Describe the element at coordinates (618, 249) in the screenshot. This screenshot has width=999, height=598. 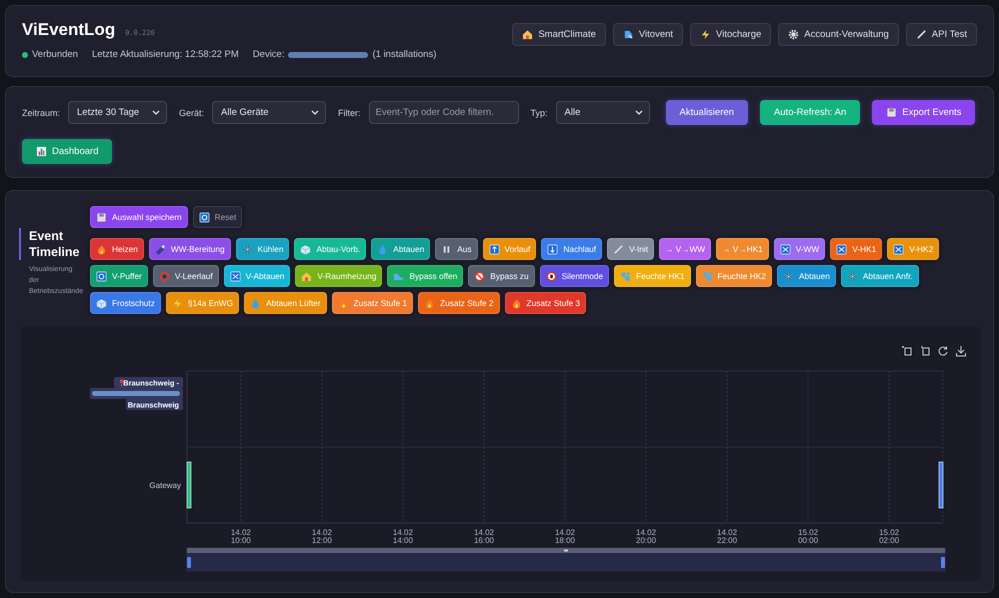
I see `wand-icon` at that location.